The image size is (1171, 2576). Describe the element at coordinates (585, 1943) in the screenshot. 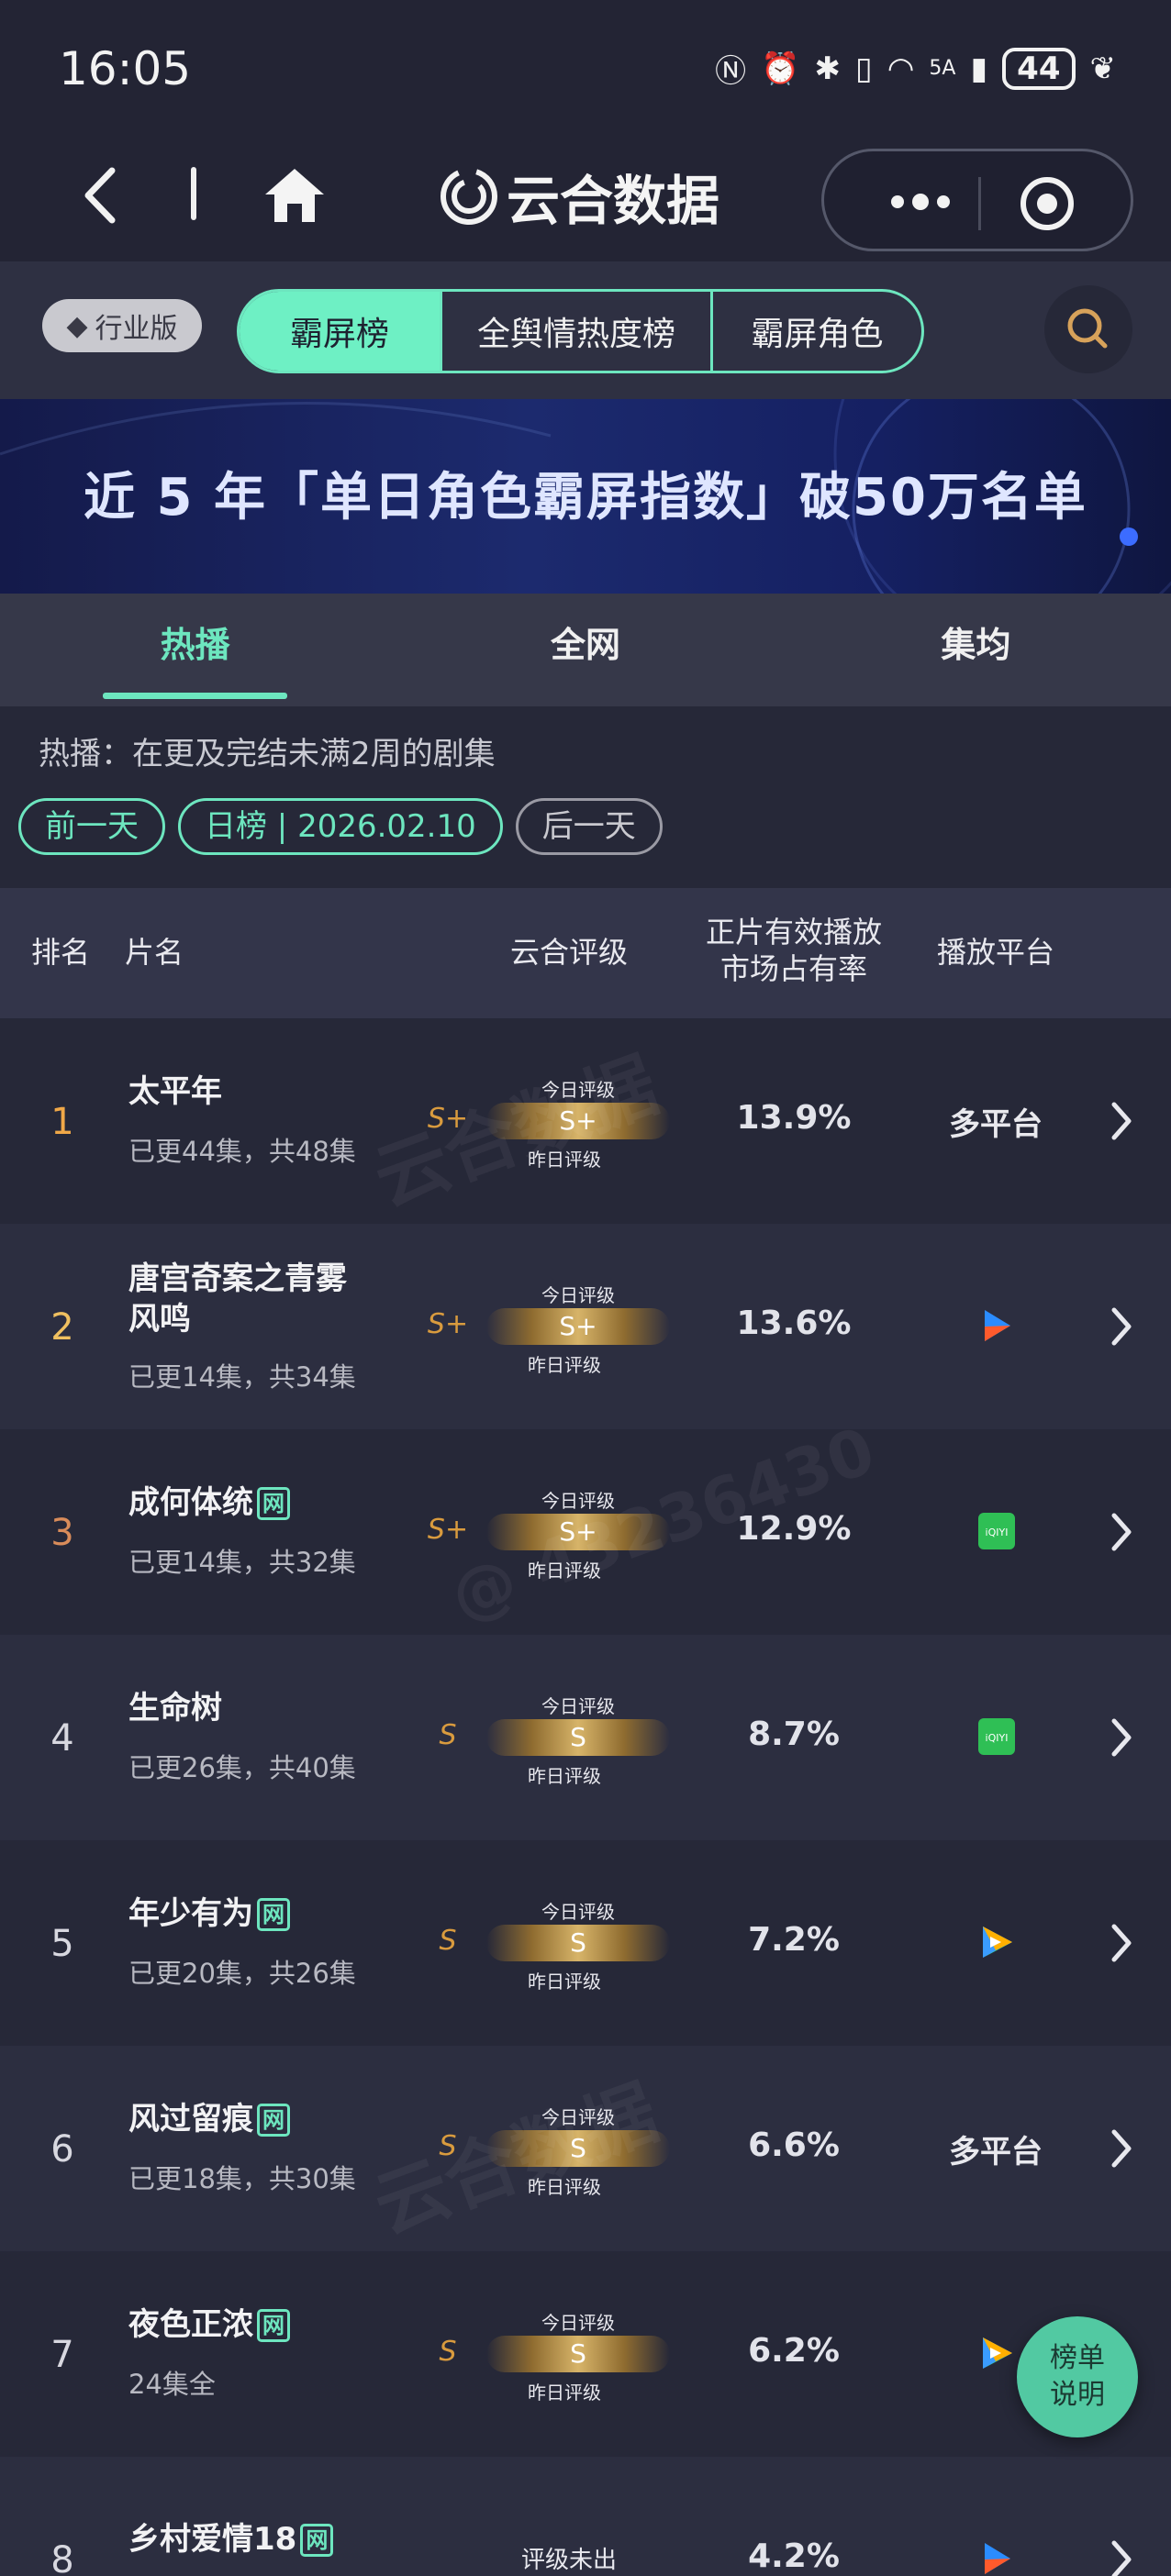

I see `table-row: 5 年少有为网已更20集，共26集 S 今日评级 S 昨日评级 7.2%` at that location.